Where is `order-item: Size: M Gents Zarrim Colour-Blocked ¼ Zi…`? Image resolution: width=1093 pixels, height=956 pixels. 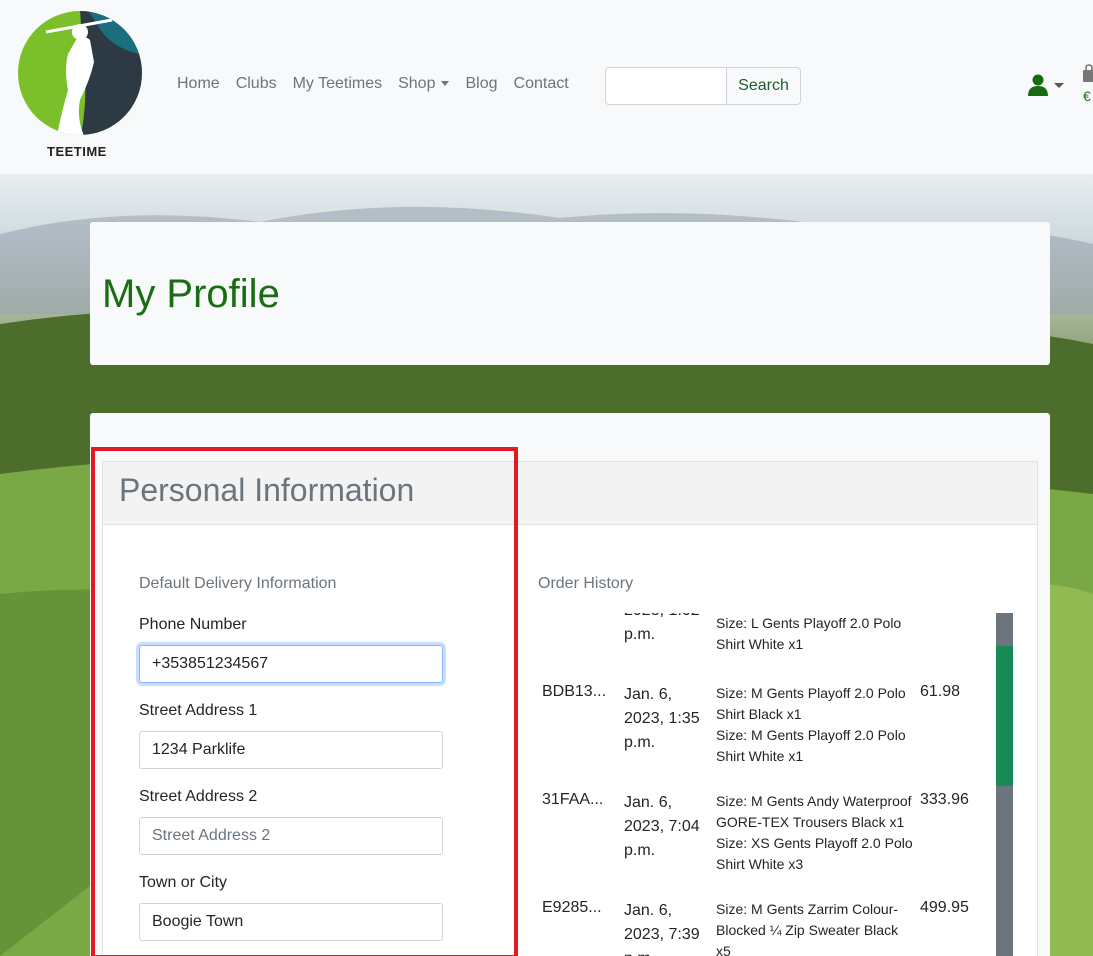 order-item: Size: M Gents Zarrim Colour-Blocked ¼ Zi… is located at coordinates (807, 928).